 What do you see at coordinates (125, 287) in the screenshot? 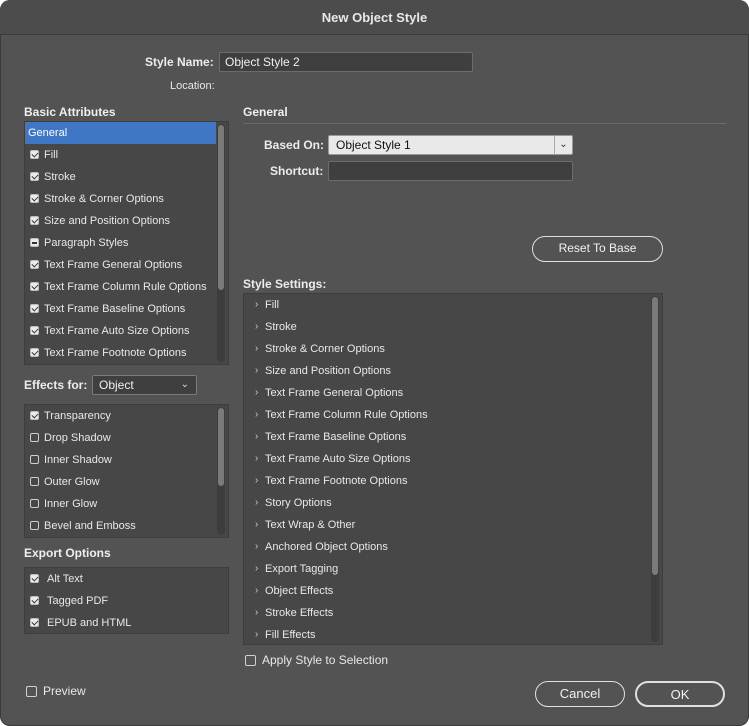
I see `list-item-label: Text Frame Column Rule Options` at bounding box center [125, 287].